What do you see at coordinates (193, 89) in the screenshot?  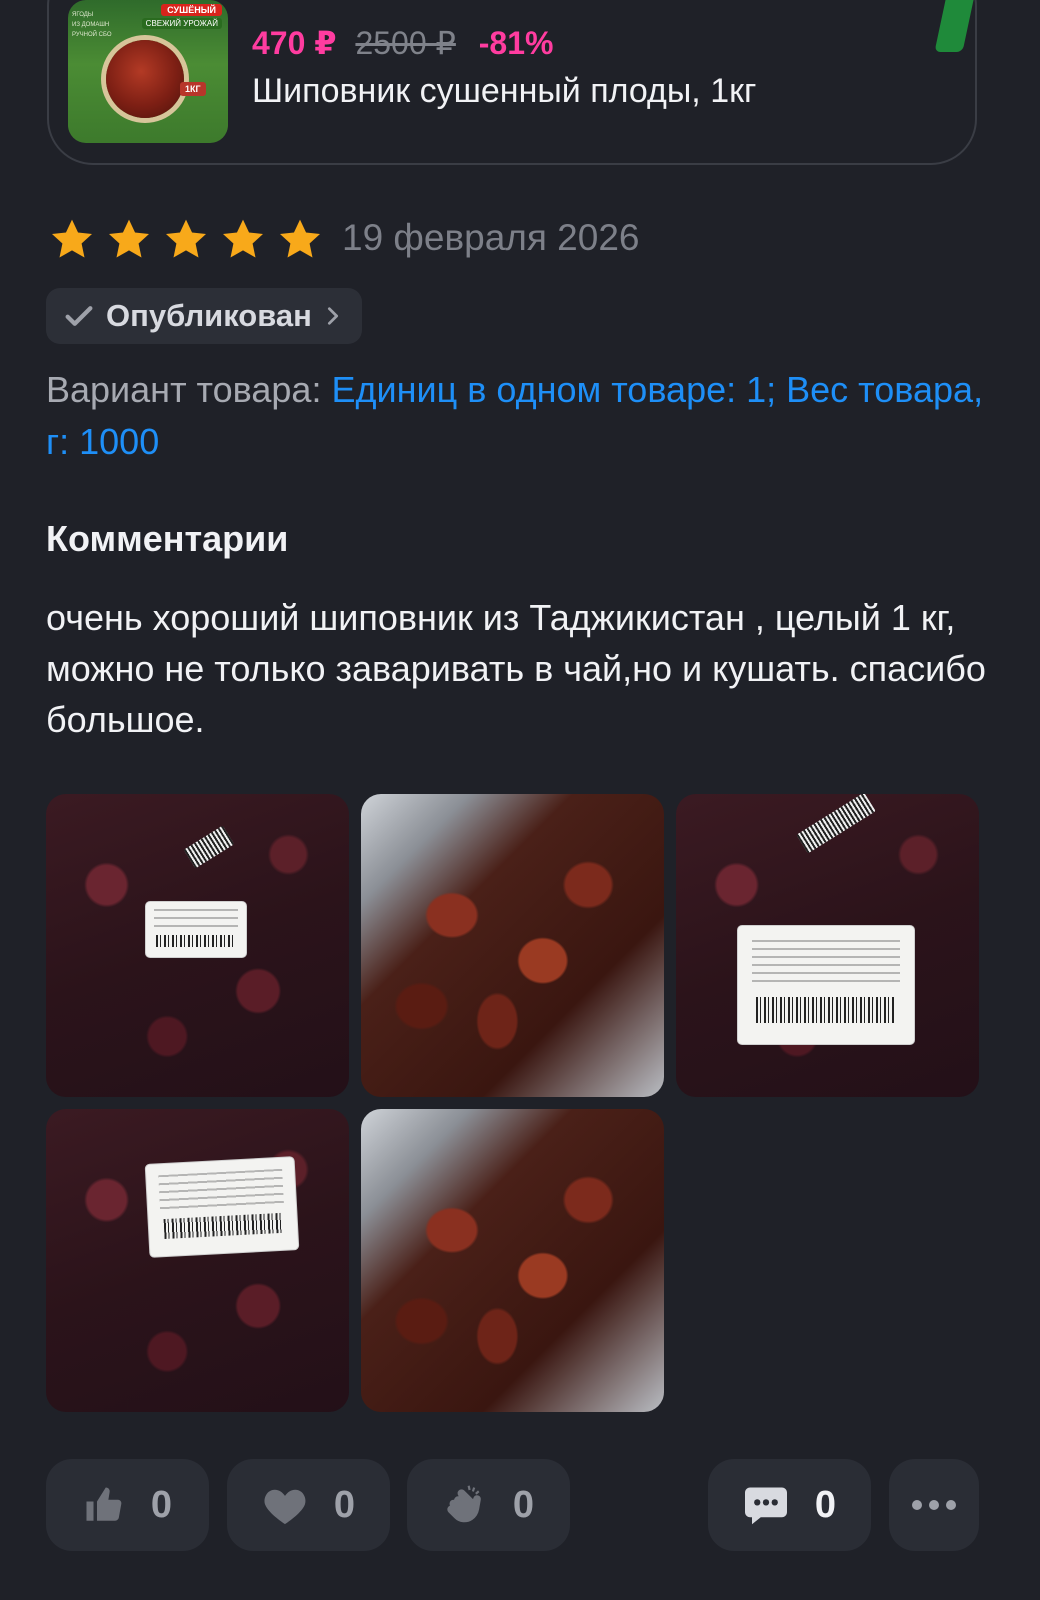 I see `thumbnail-weight-badge: 1КГ` at bounding box center [193, 89].